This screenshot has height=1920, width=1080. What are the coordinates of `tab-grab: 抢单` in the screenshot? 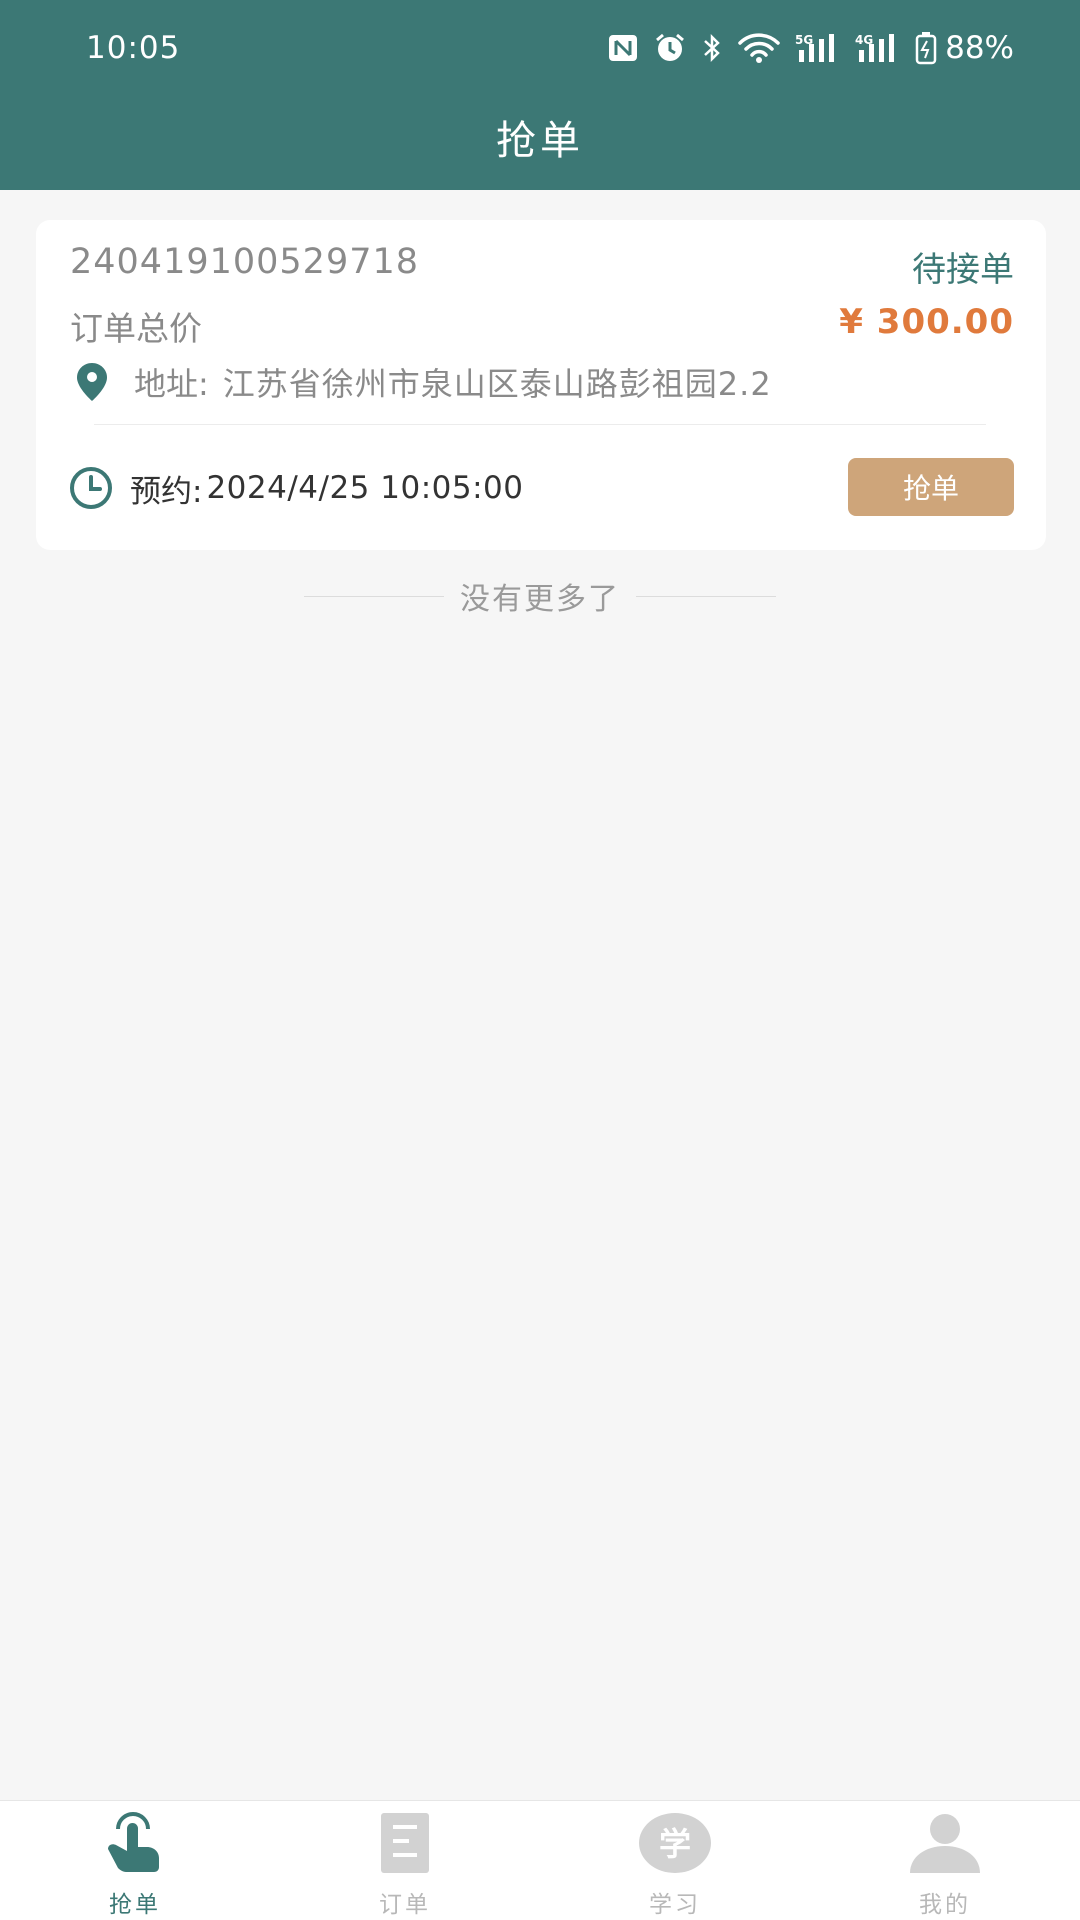 It's located at (135, 1860).